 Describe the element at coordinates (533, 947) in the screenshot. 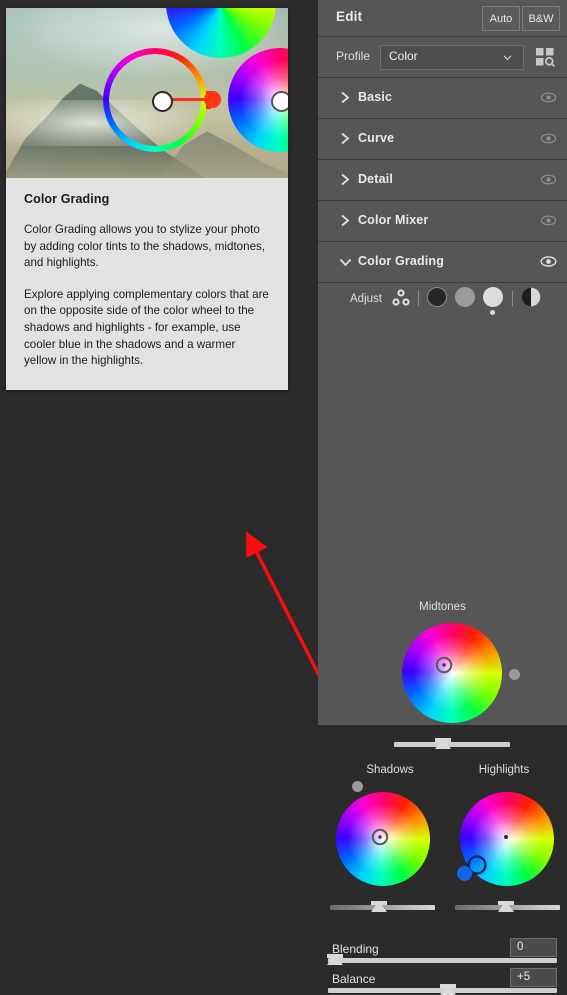

I see `blending-value: 0` at that location.